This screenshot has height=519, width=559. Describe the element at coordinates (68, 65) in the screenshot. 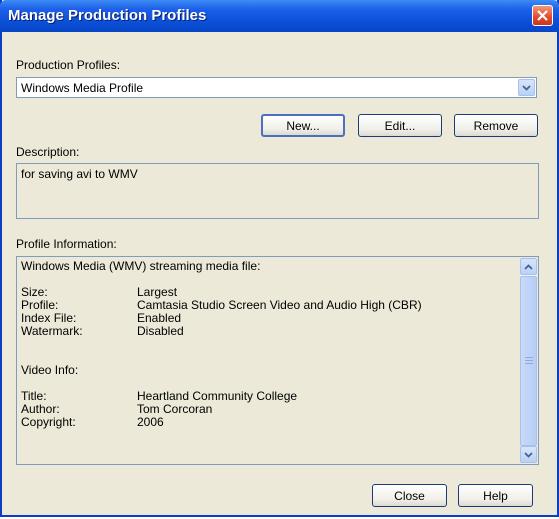

I see `profiles-label: Production Profiles:` at that location.